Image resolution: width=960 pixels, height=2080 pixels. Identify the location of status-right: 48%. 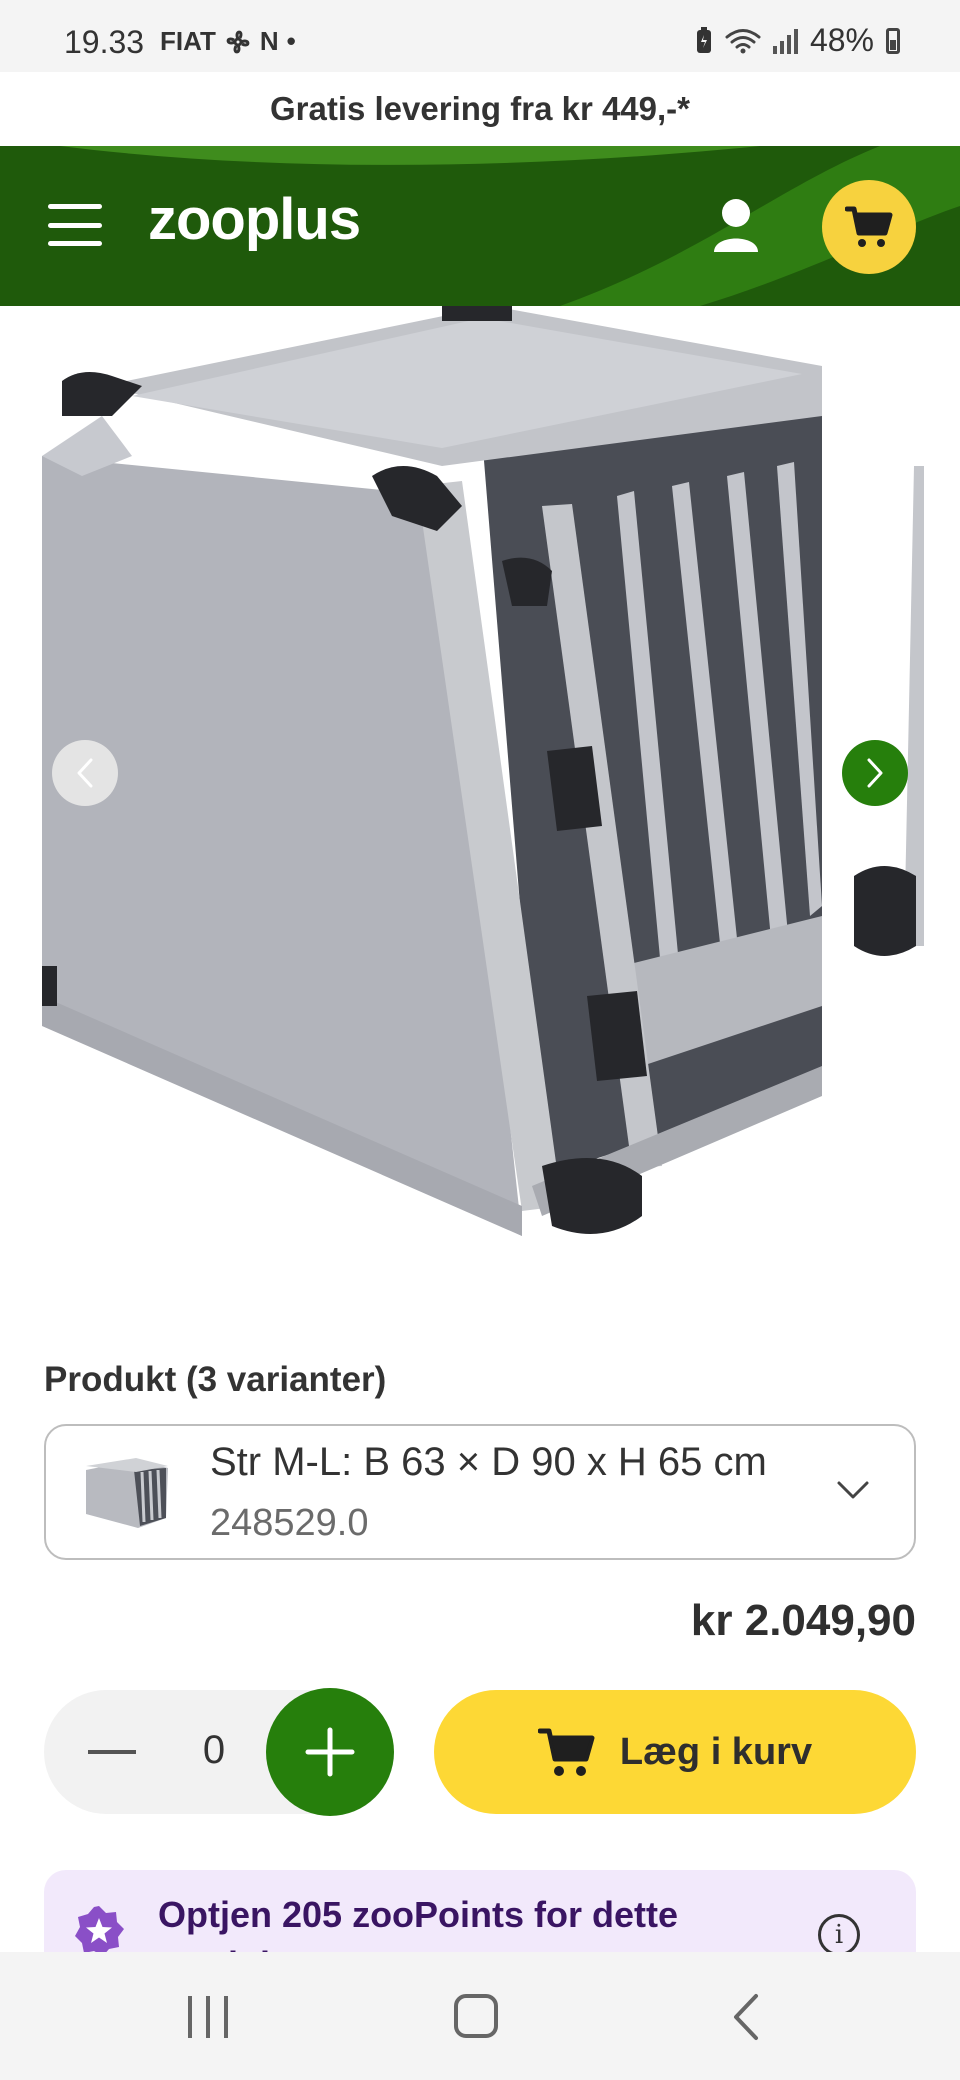
(797, 40).